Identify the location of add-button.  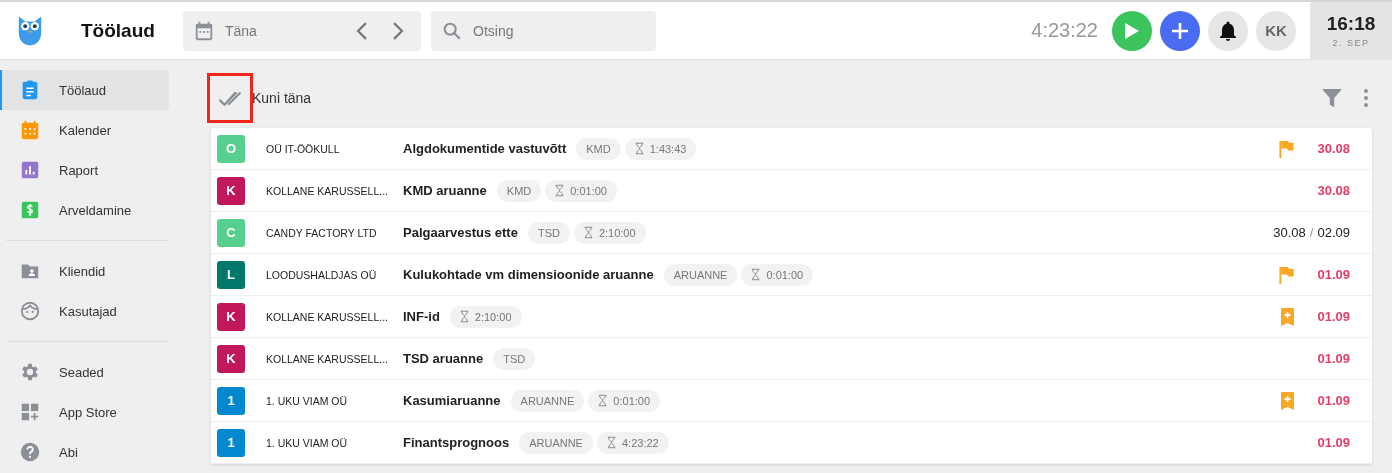
(1180, 30).